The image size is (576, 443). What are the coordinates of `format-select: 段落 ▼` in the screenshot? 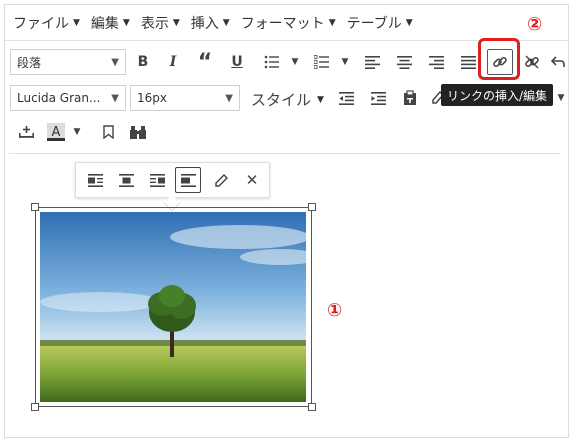 It's located at (68, 62).